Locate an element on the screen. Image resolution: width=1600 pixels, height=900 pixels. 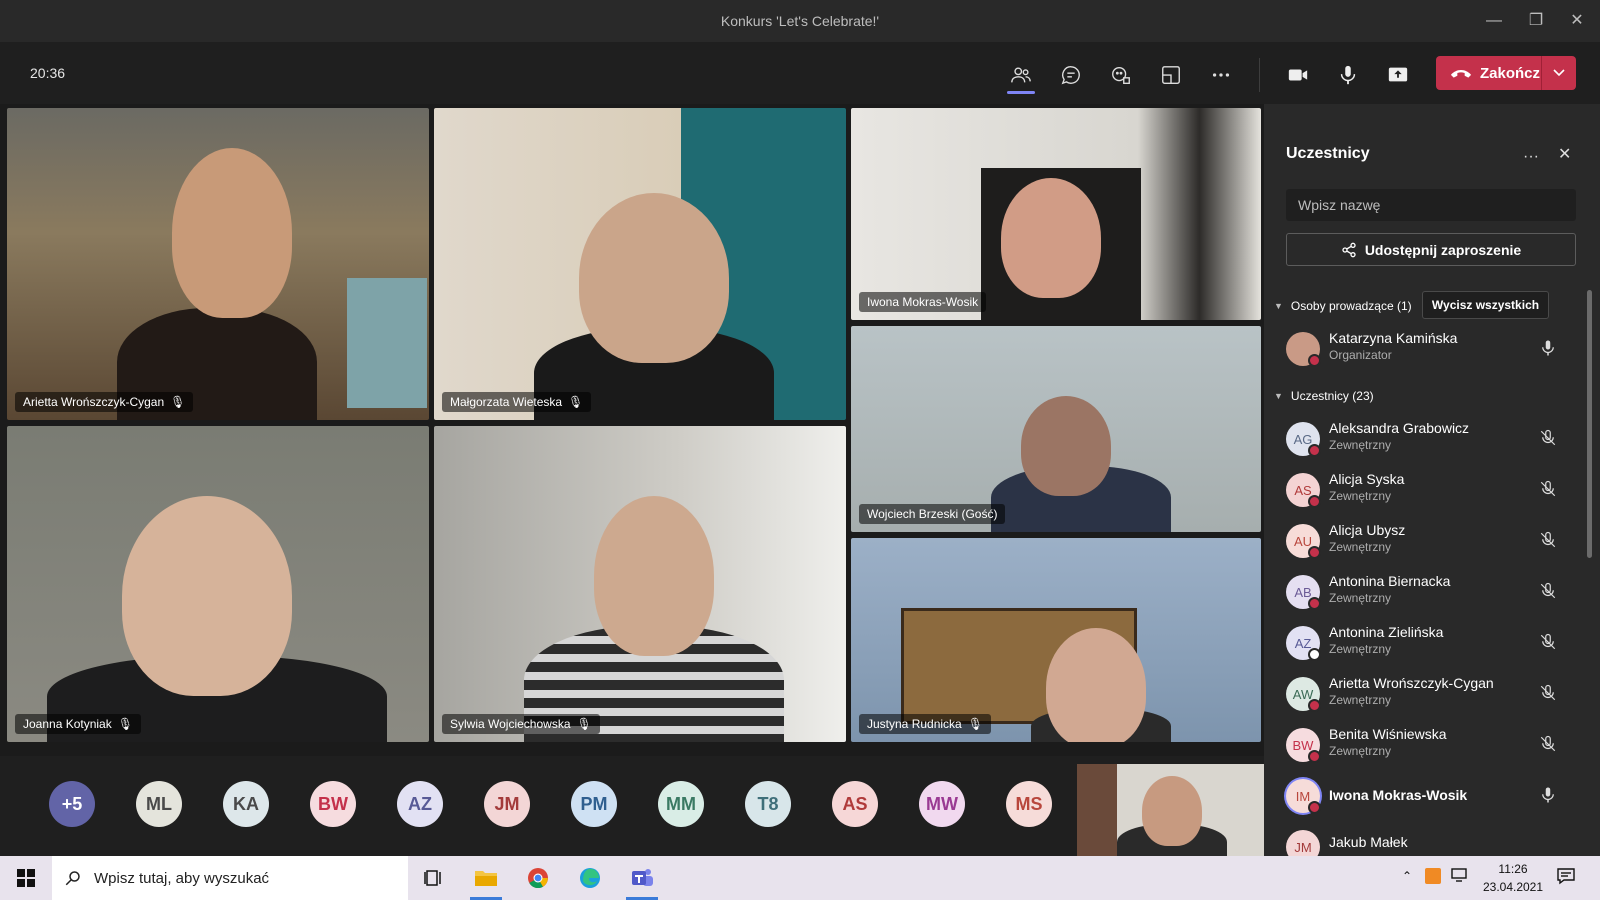
camera-button is located at coordinates (1298, 75).